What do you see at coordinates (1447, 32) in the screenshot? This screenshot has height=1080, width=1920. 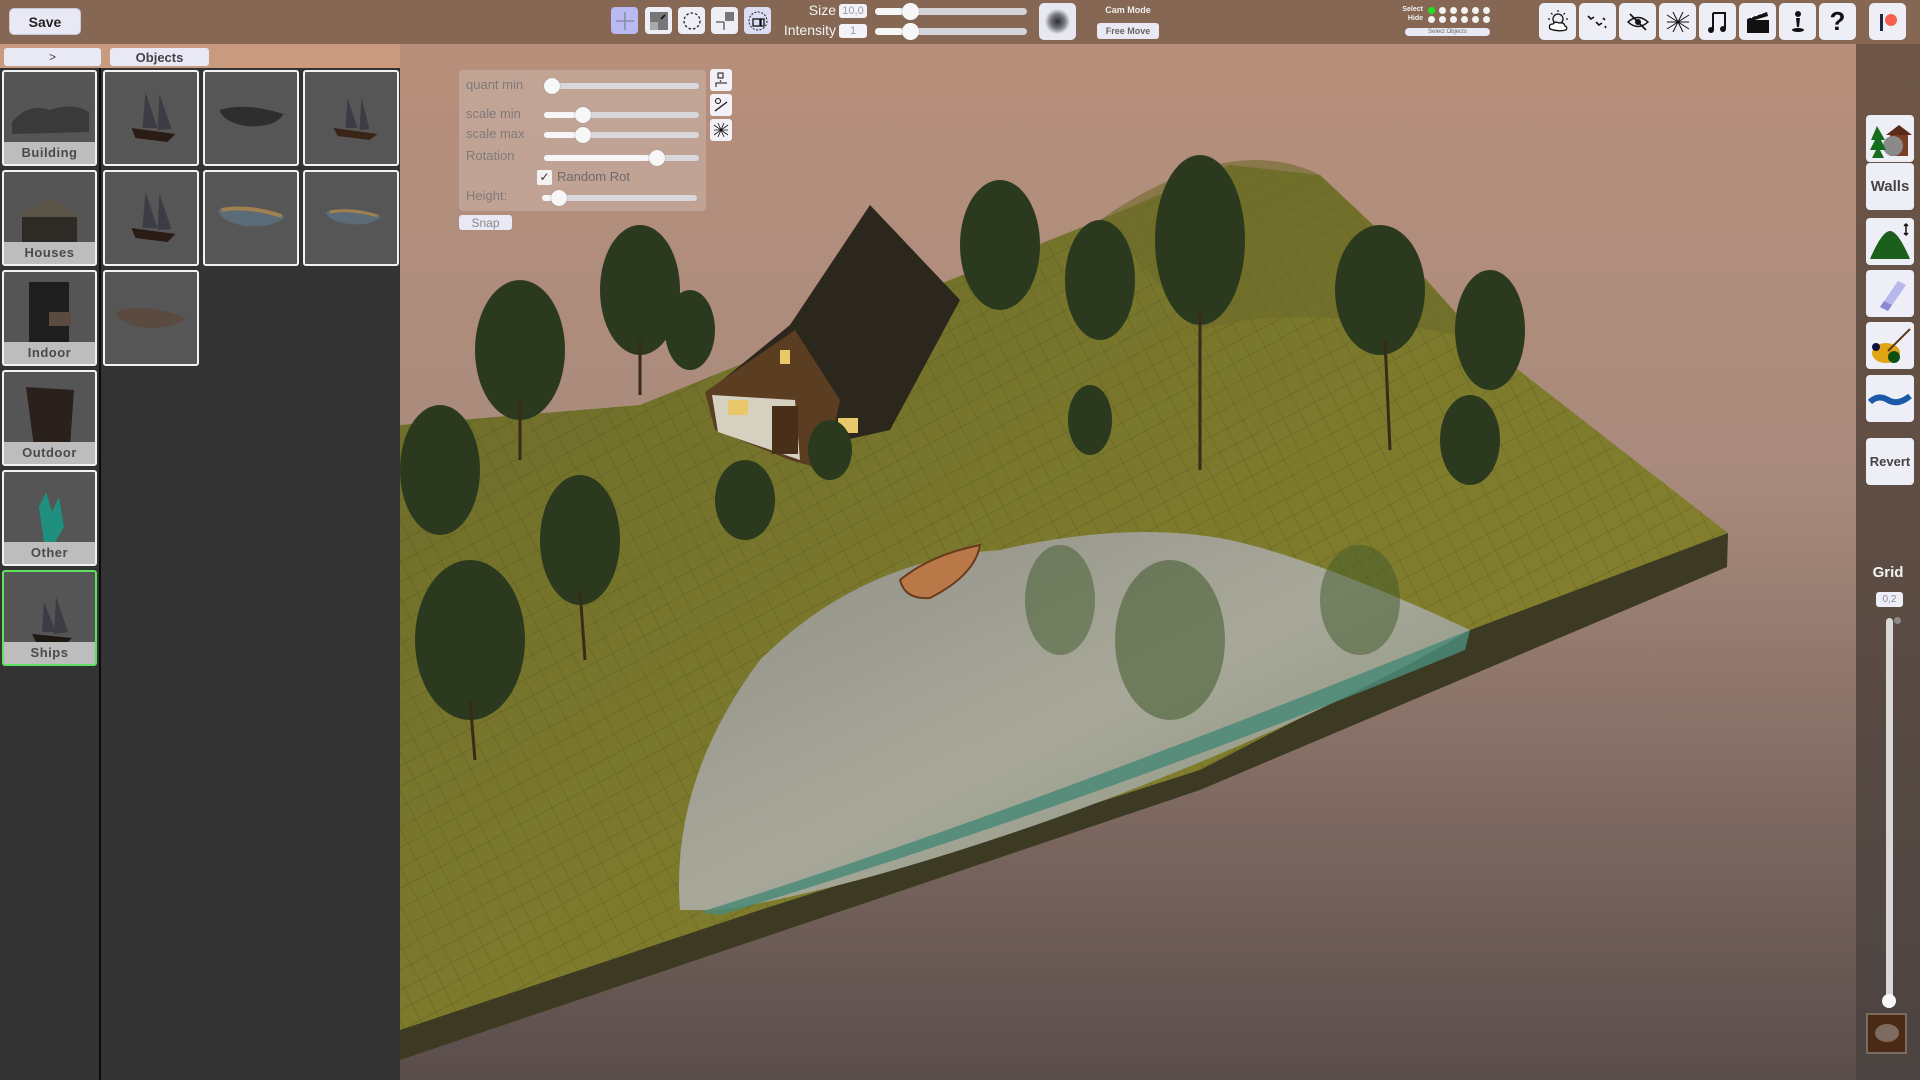 I see `select-objects-button: Select Objects` at bounding box center [1447, 32].